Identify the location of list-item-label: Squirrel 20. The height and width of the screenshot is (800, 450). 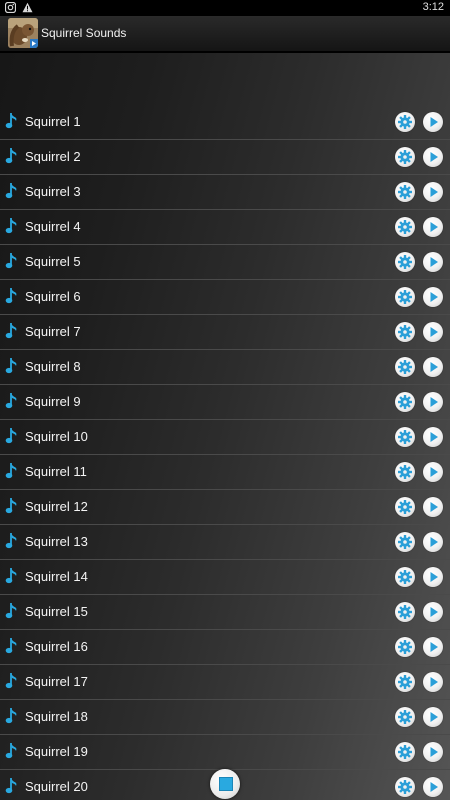
(56, 786).